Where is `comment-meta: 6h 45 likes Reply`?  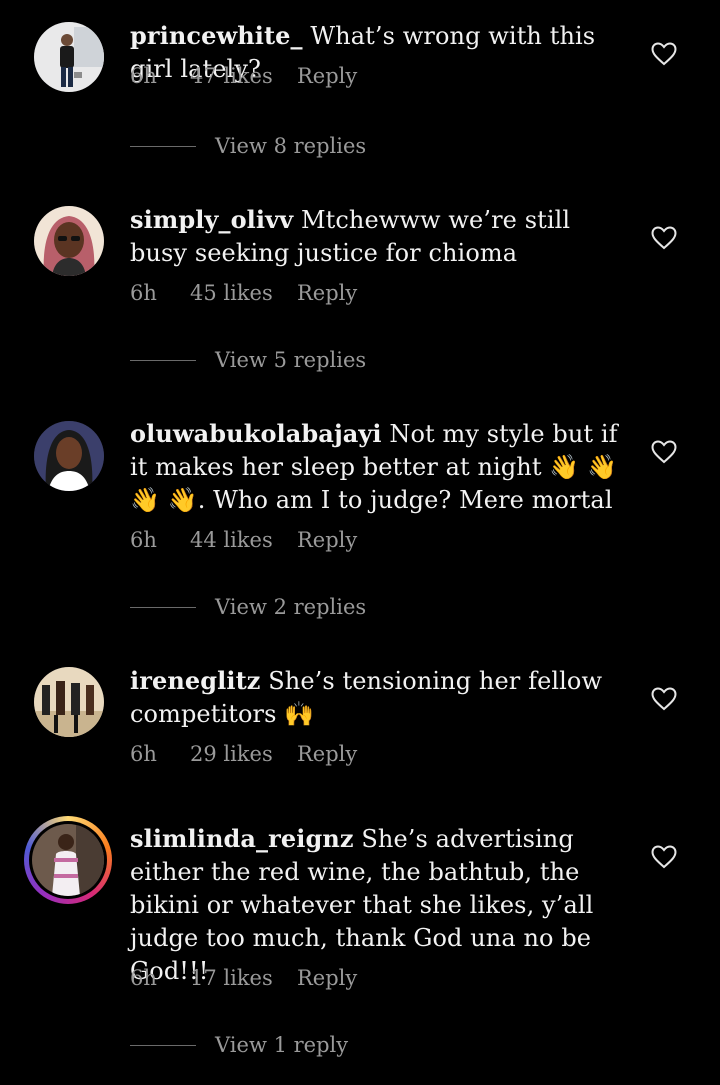
comment-meta: 6h 45 likes Reply is located at coordinates (243, 293).